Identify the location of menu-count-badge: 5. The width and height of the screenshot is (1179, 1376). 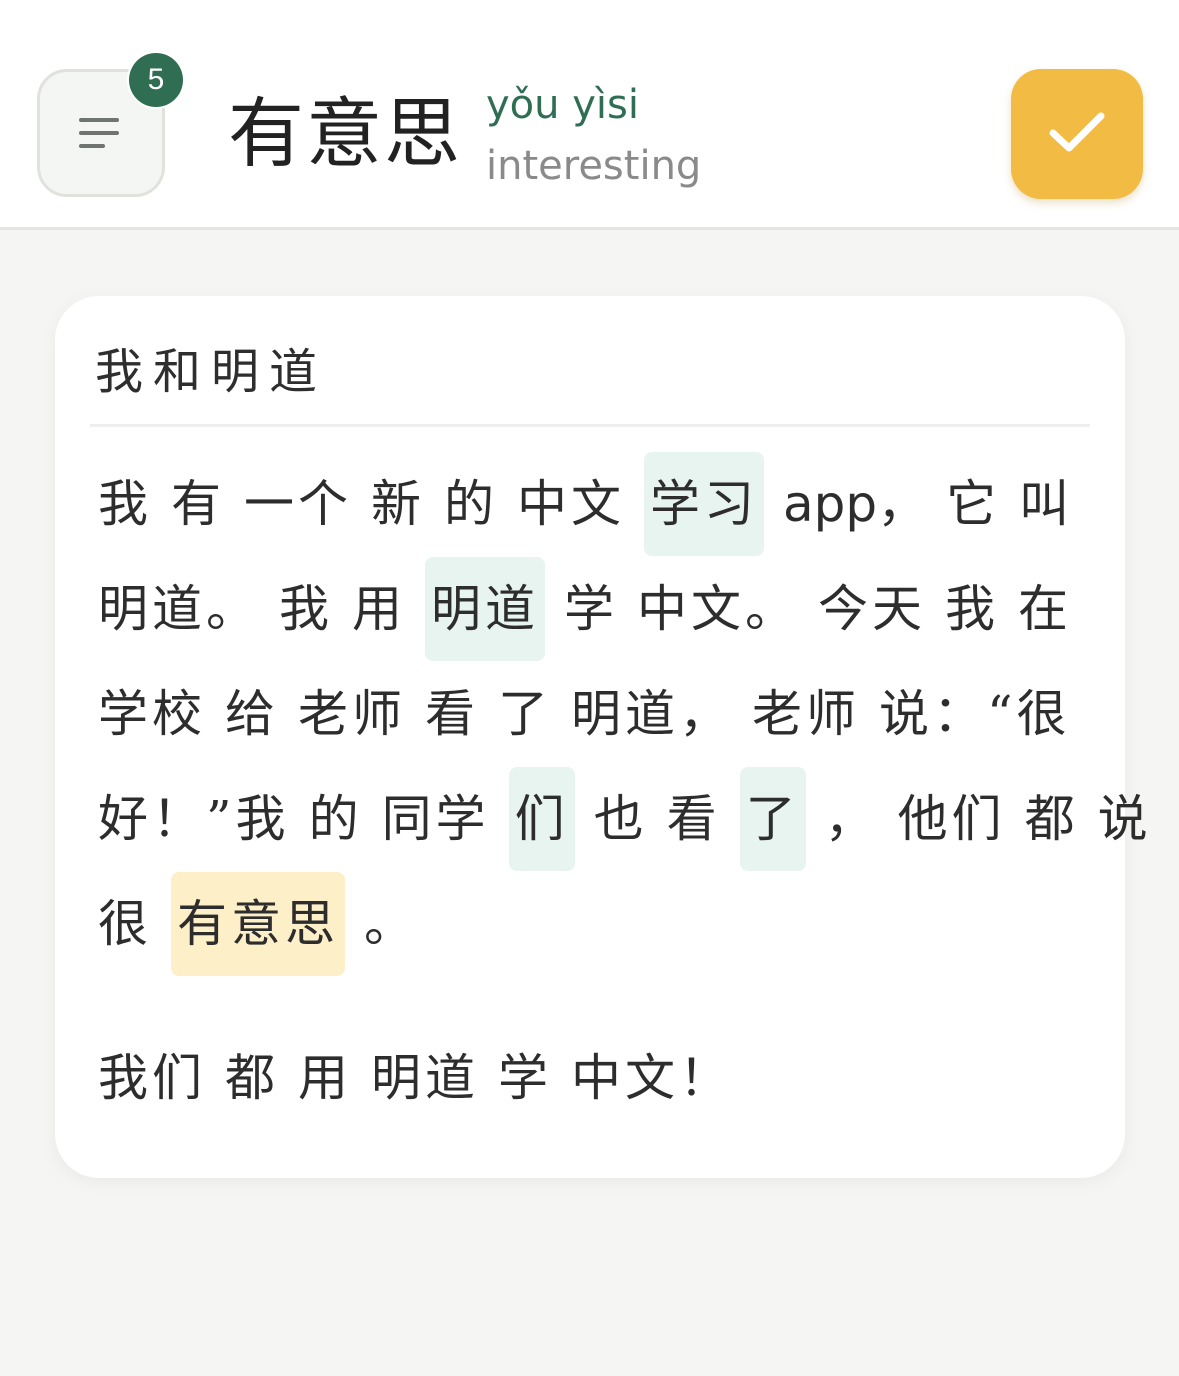
(156, 80).